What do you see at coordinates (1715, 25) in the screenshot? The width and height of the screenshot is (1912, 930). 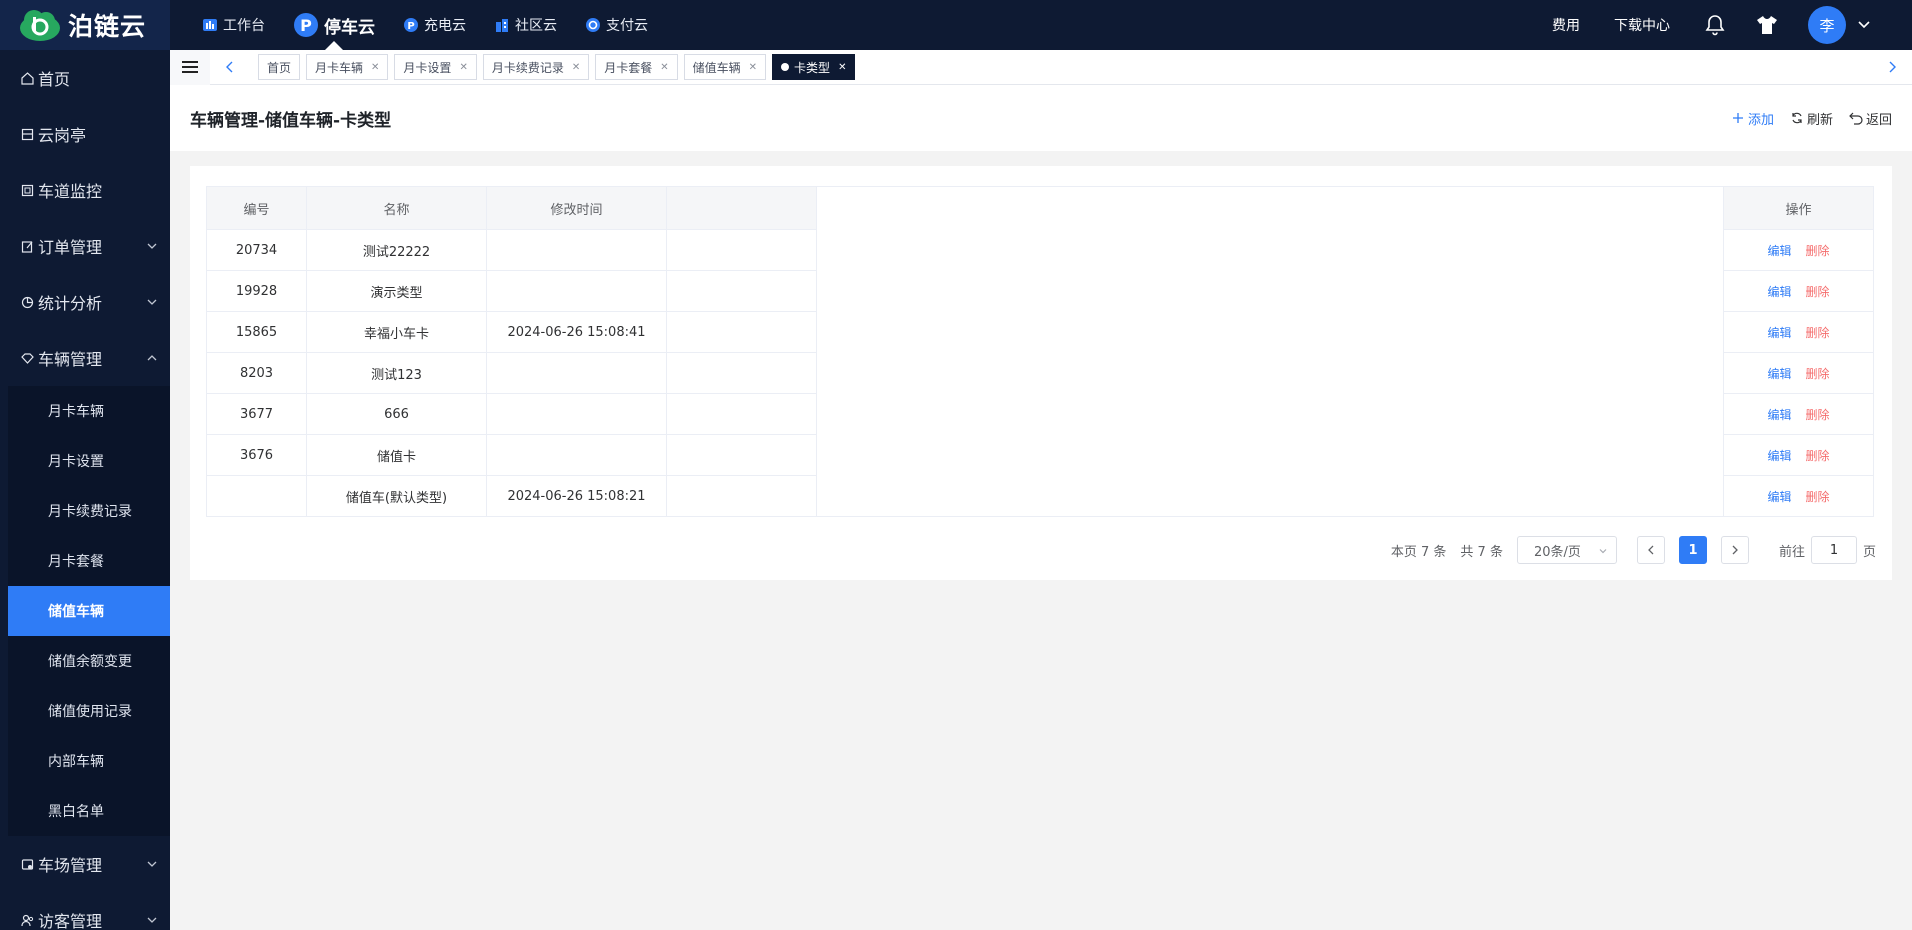 I see `bell-icon` at bounding box center [1715, 25].